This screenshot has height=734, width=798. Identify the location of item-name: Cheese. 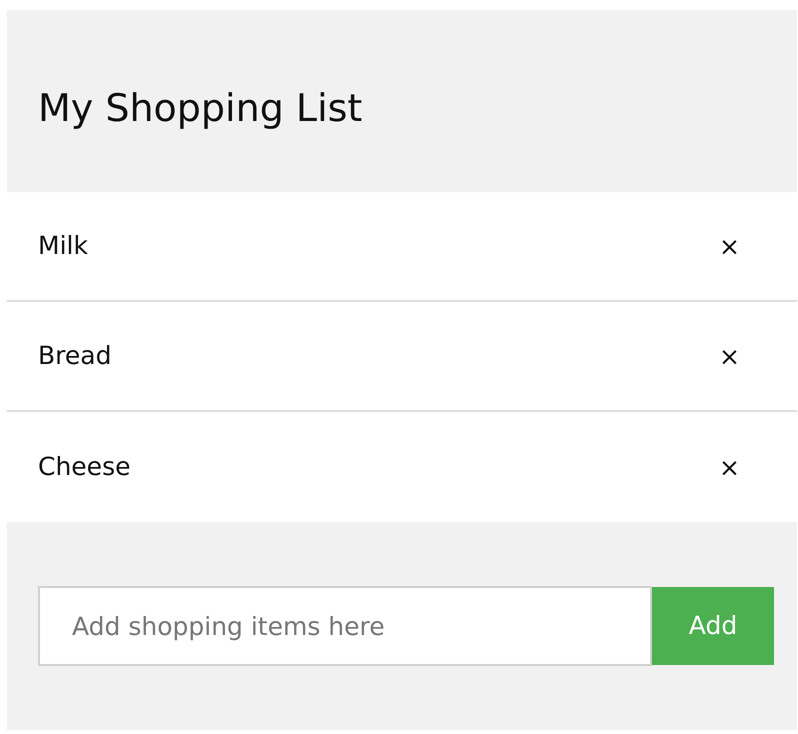
(84, 467).